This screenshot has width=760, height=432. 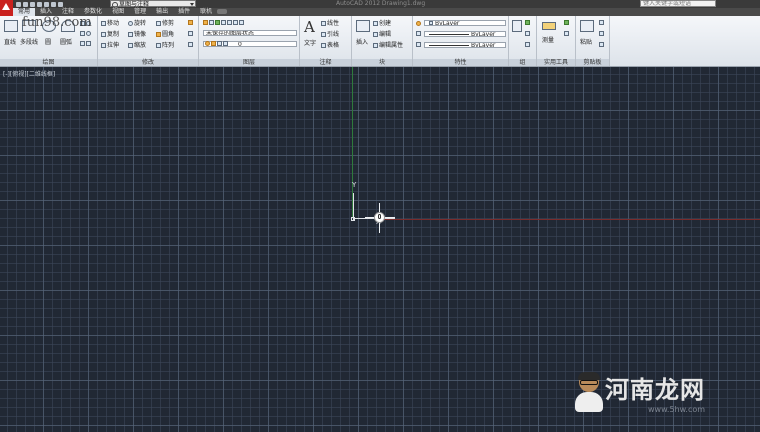 What do you see at coordinates (134, 4) in the screenshot?
I see `workspace-label: 草图与注释` at bounding box center [134, 4].